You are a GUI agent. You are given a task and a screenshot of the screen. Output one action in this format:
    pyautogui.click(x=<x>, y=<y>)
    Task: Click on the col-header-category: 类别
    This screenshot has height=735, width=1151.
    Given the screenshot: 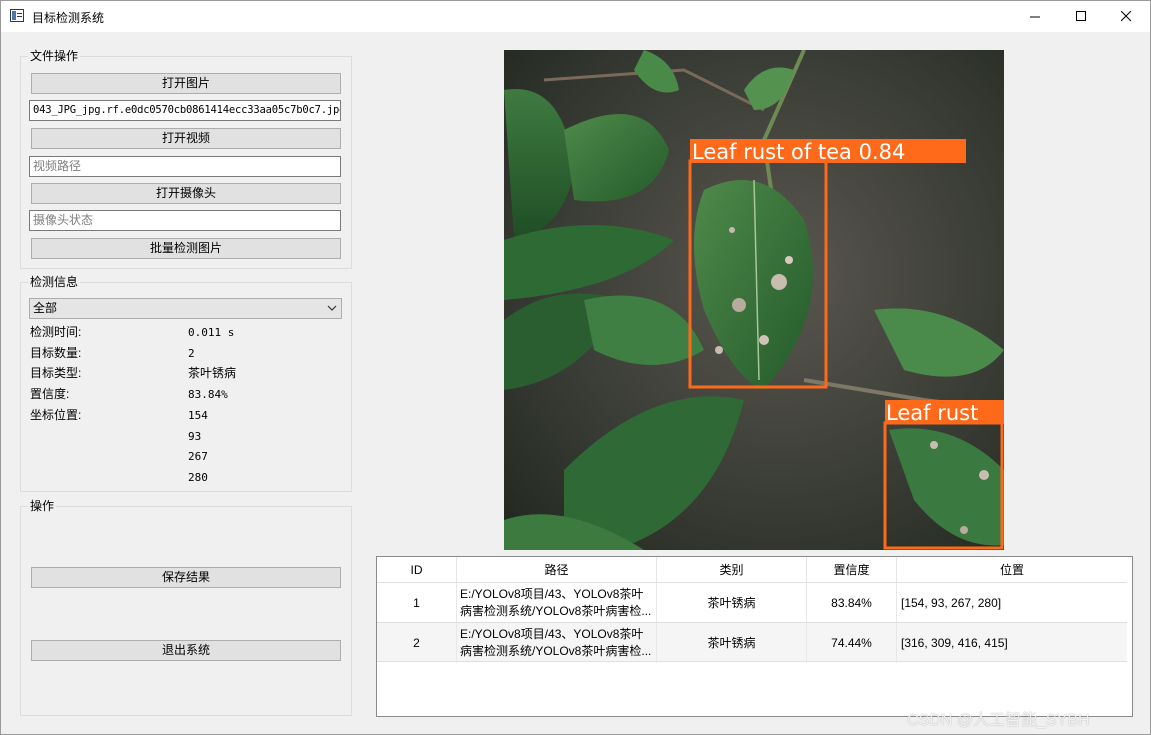 What is the action you would take?
    pyautogui.click(x=732, y=570)
    